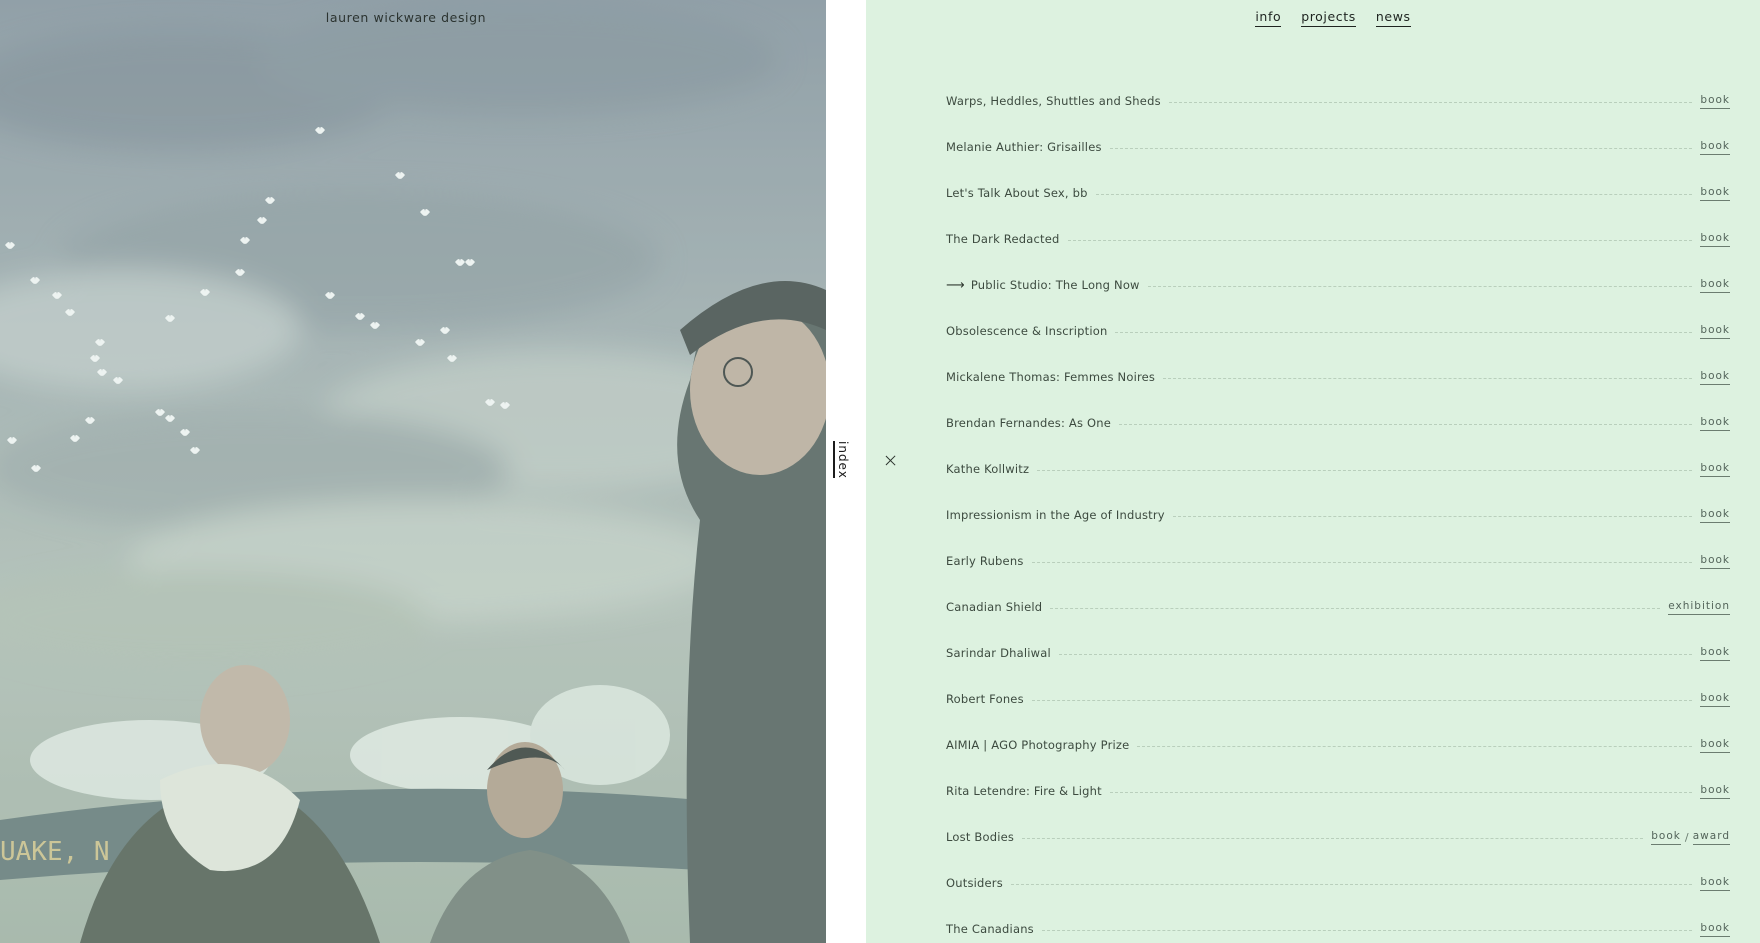 This screenshot has height=943, width=1760. I want to click on project-title: The Dark Redacted, so click(1003, 239).